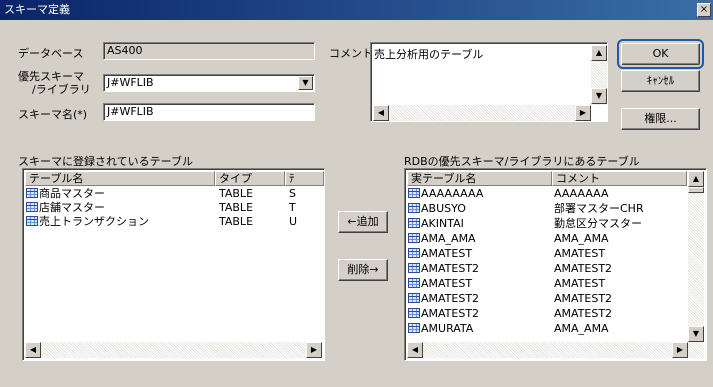 The height and width of the screenshot is (387, 713). What do you see at coordinates (51, 53) in the screenshot?
I see `database-label: データベース` at bounding box center [51, 53].